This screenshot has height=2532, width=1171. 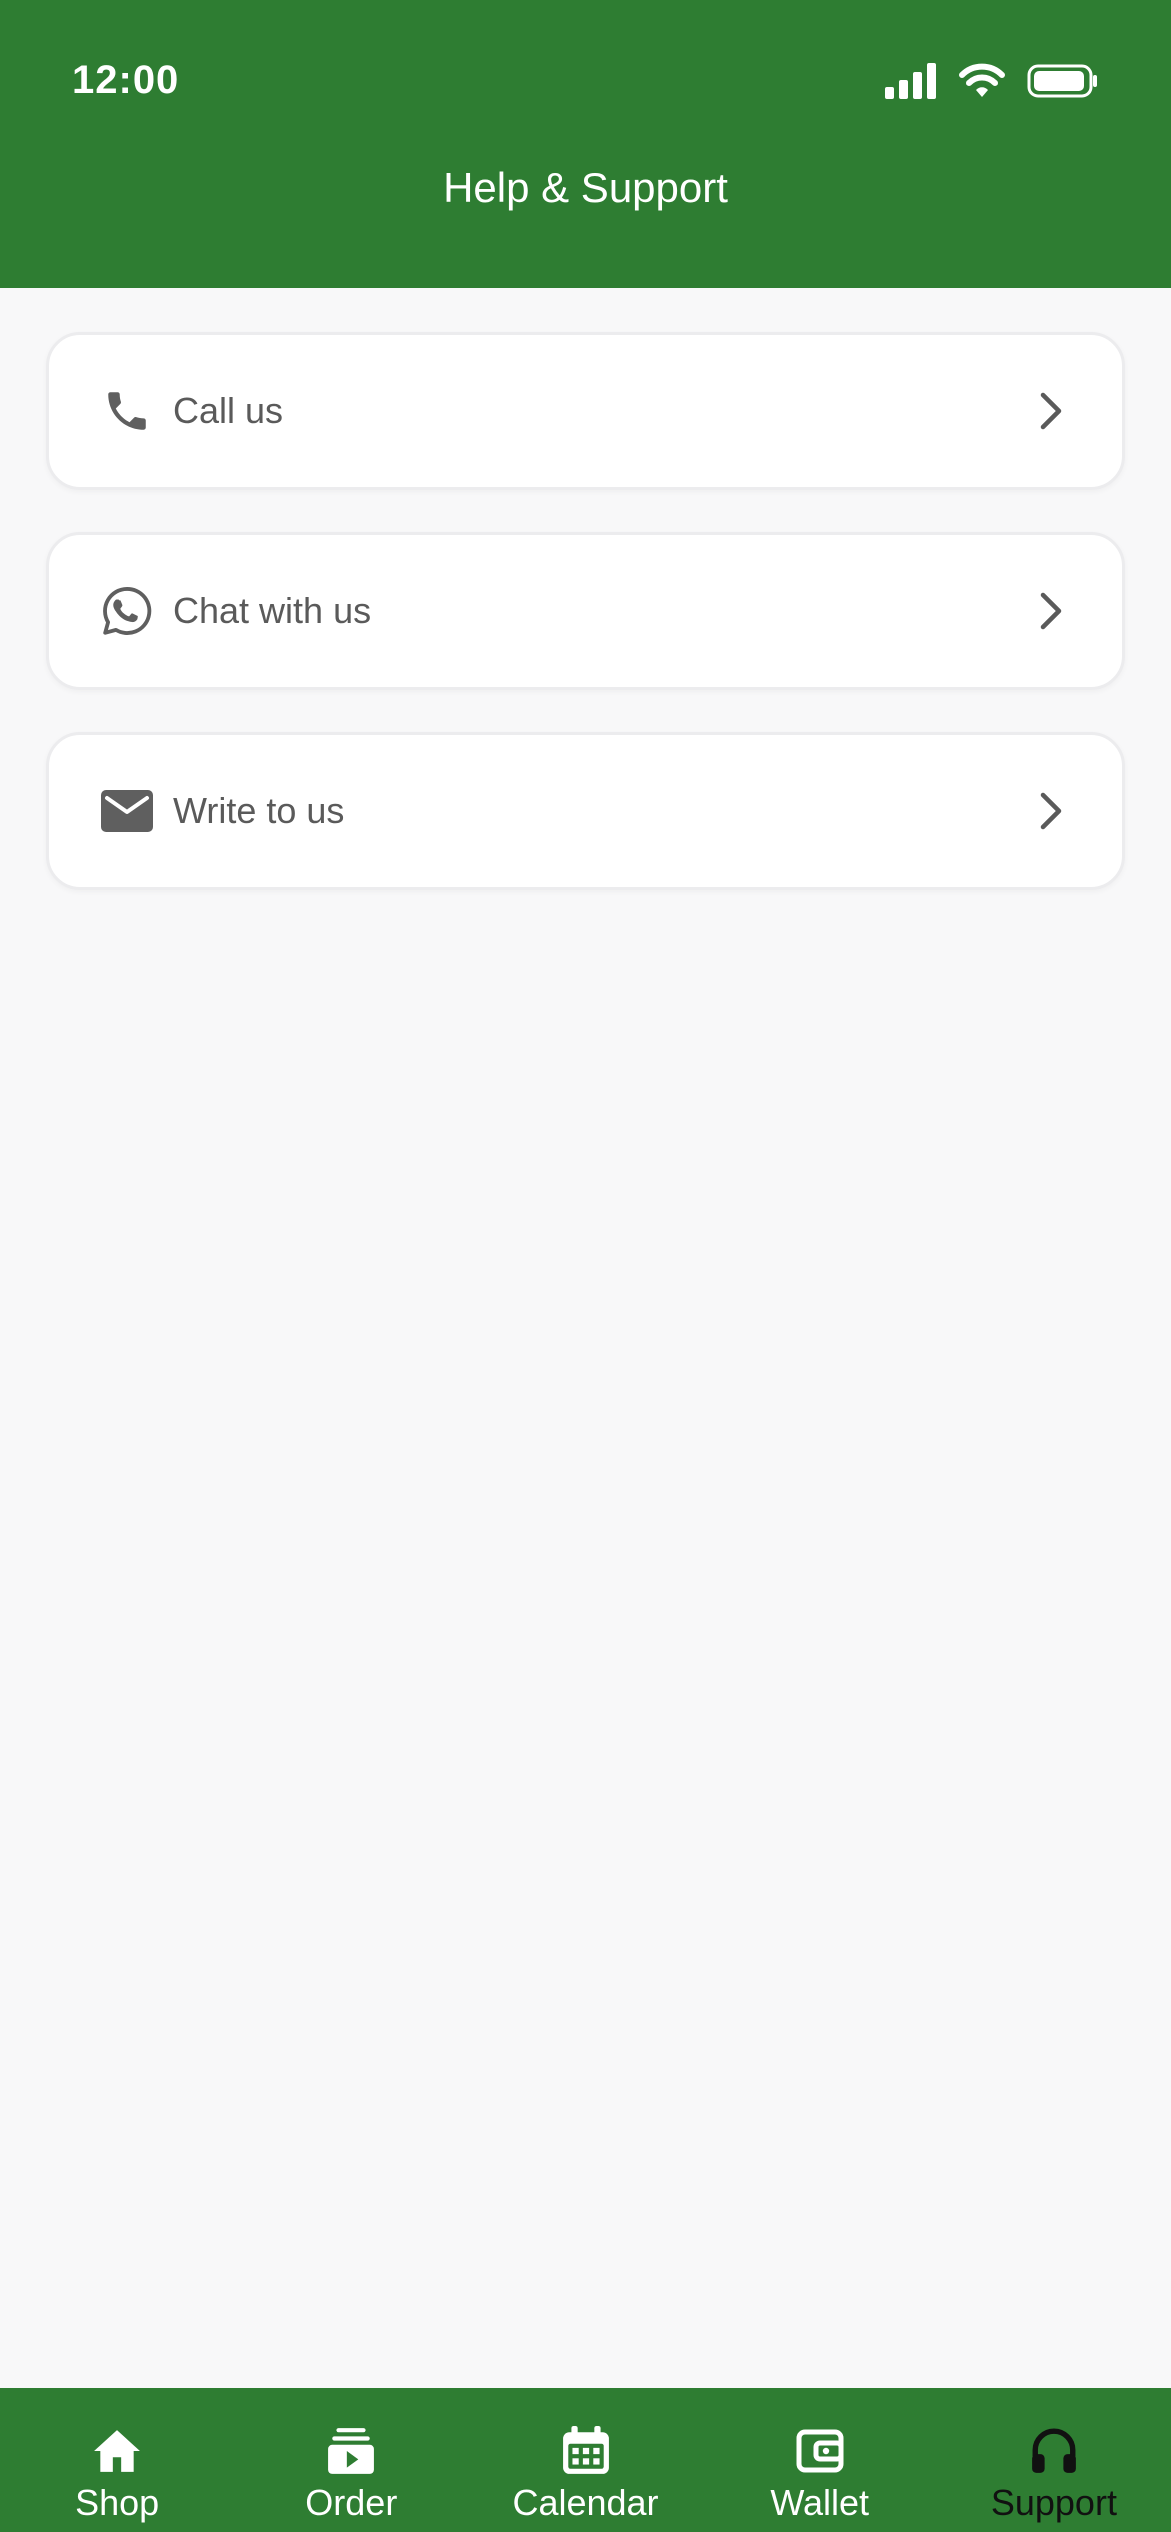 I want to click on wifi-icon, so click(x=982, y=81).